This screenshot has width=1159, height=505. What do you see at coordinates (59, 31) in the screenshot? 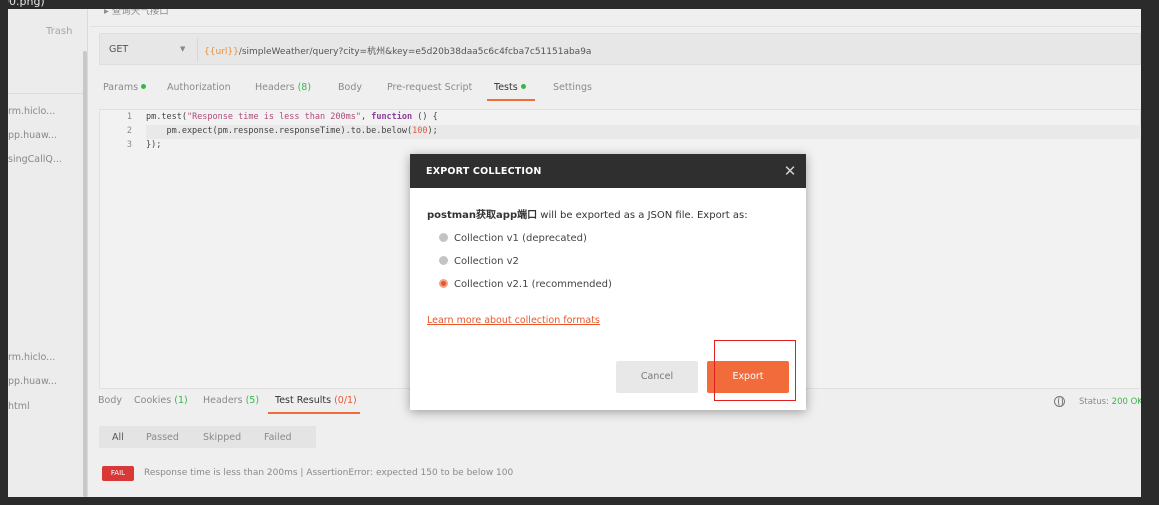
I see `sidebar-trash-tab: Trash` at bounding box center [59, 31].